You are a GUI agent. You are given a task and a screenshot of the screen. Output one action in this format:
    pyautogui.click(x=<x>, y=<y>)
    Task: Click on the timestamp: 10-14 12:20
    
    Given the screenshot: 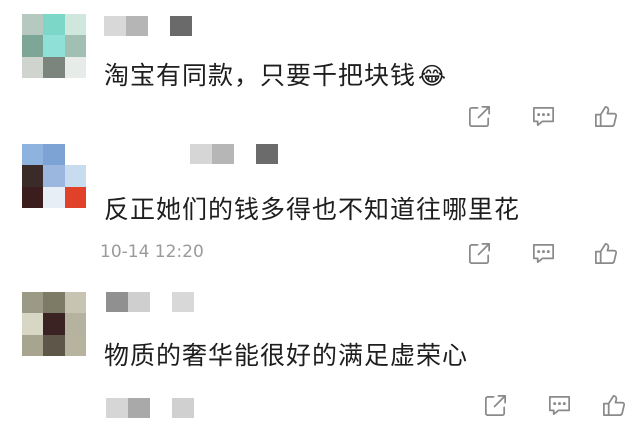 What is the action you would take?
    pyautogui.click(x=152, y=252)
    